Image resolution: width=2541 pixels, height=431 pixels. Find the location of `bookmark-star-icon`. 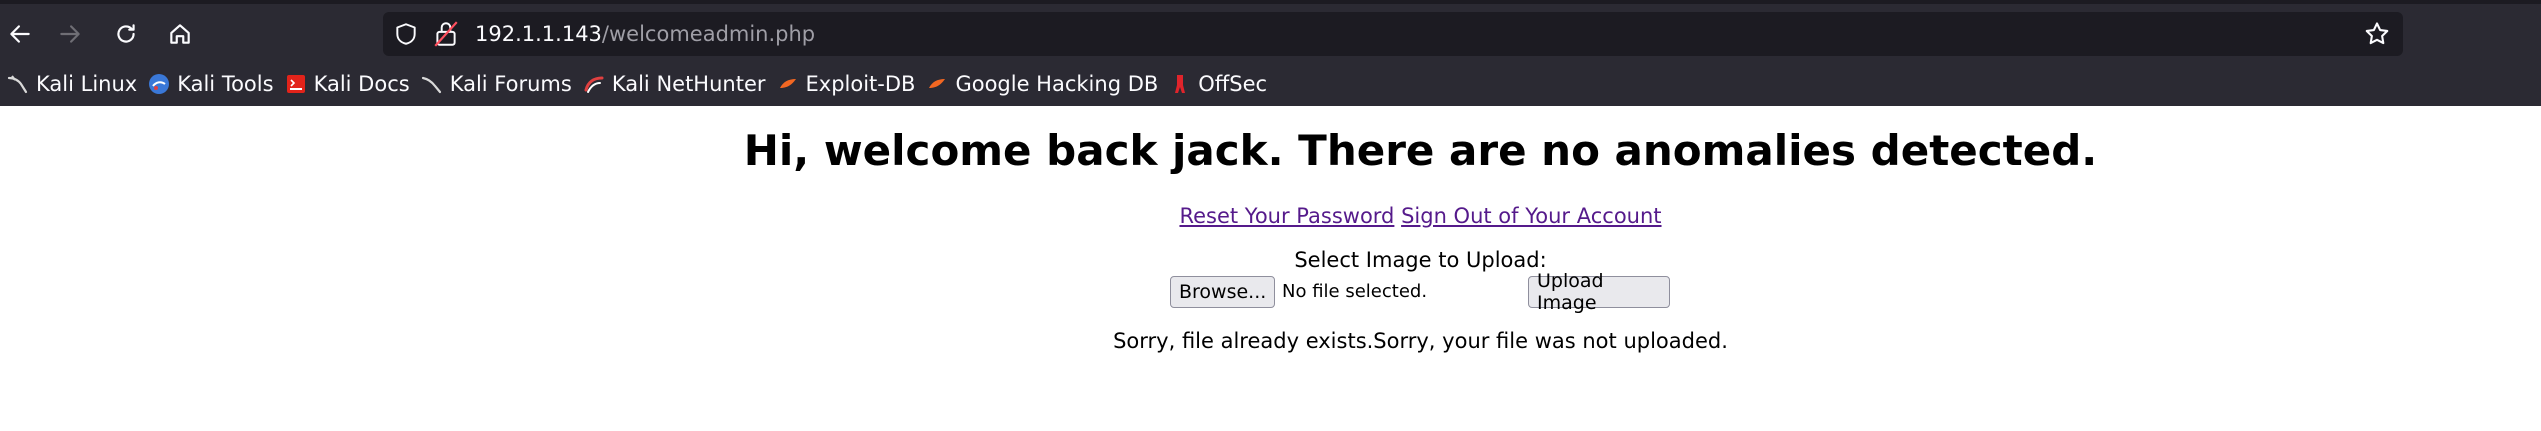

bookmark-star-icon is located at coordinates (2377, 34).